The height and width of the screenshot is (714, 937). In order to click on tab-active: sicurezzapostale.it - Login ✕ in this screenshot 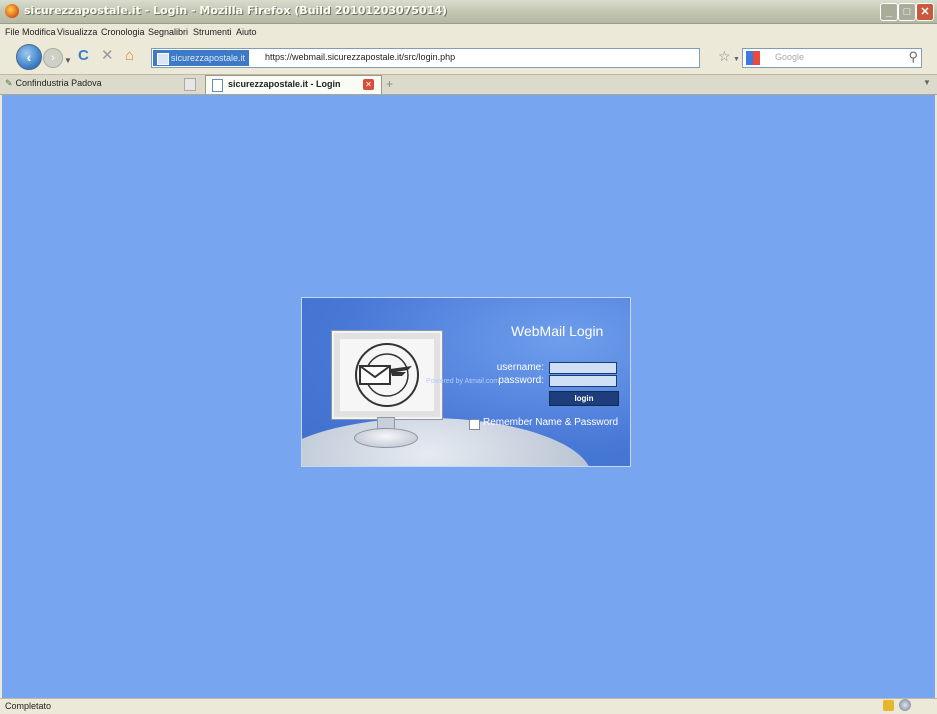, I will do `click(293, 84)`.